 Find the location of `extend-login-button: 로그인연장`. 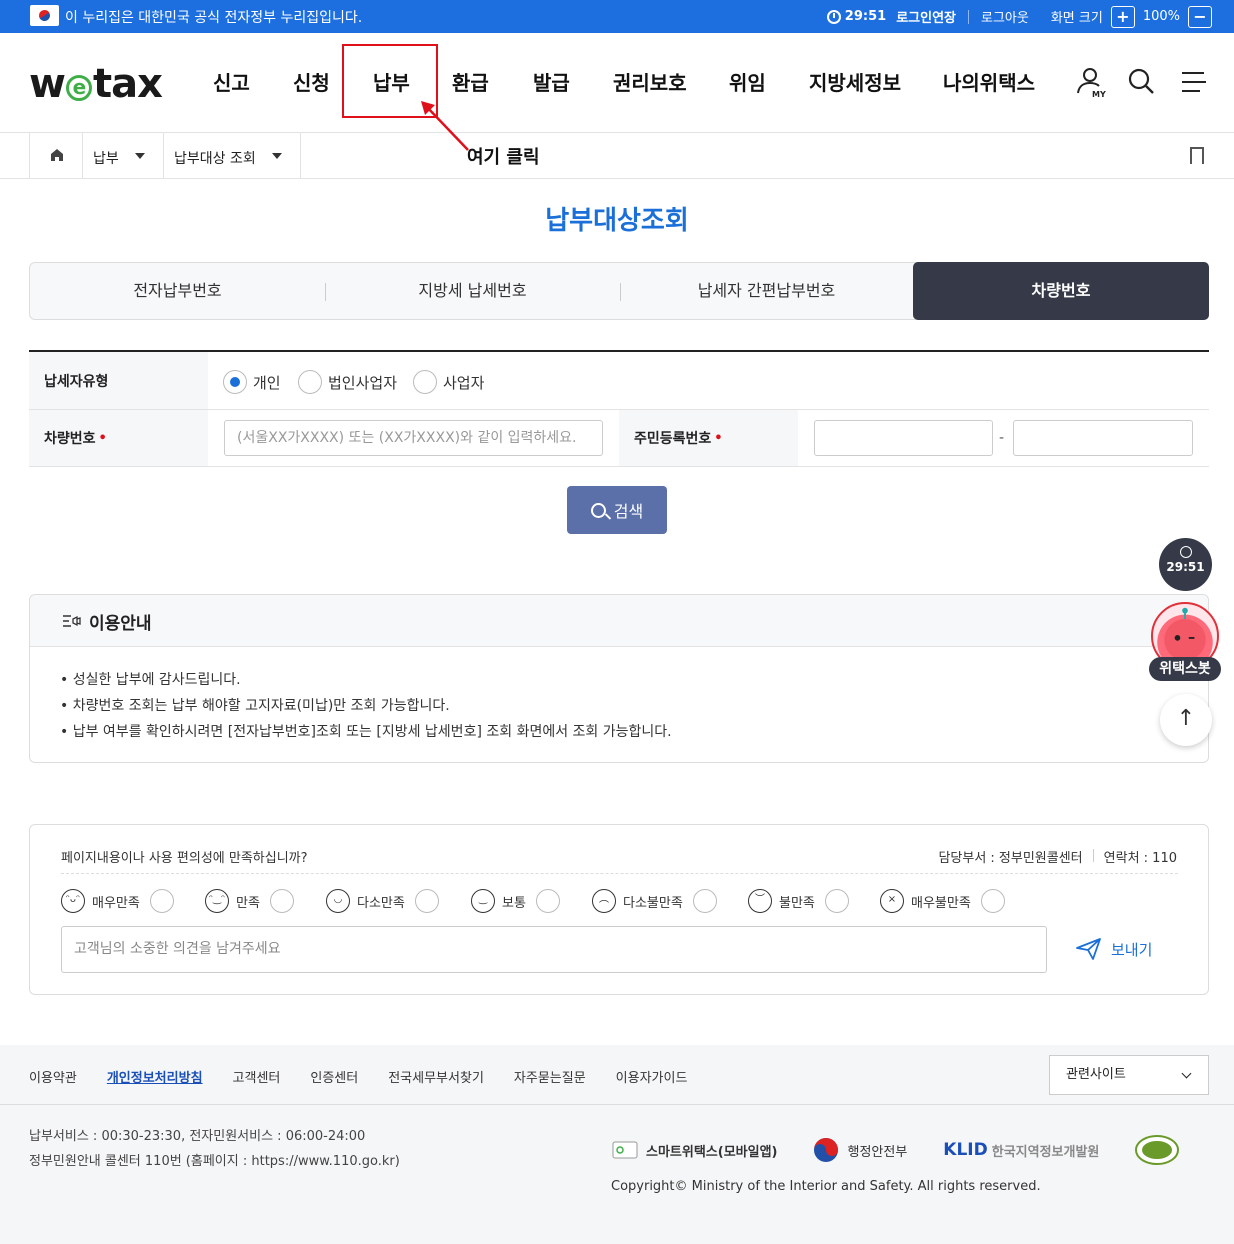

extend-login-button: 로그인연장 is located at coordinates (926, 16).